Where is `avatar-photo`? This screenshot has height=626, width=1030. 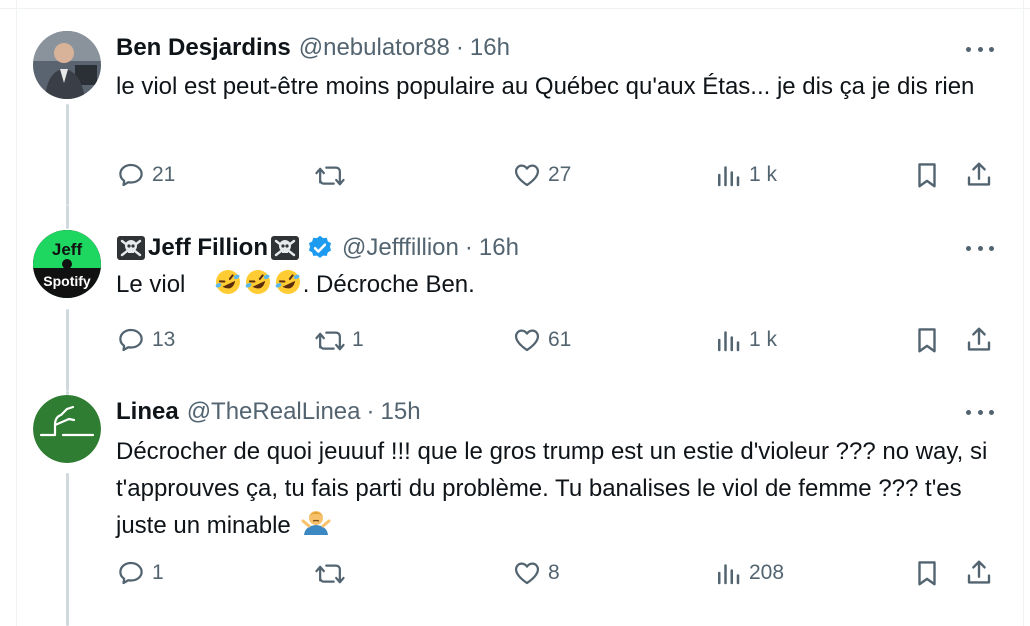
avatar-photo is located at coordinates (67, 65).